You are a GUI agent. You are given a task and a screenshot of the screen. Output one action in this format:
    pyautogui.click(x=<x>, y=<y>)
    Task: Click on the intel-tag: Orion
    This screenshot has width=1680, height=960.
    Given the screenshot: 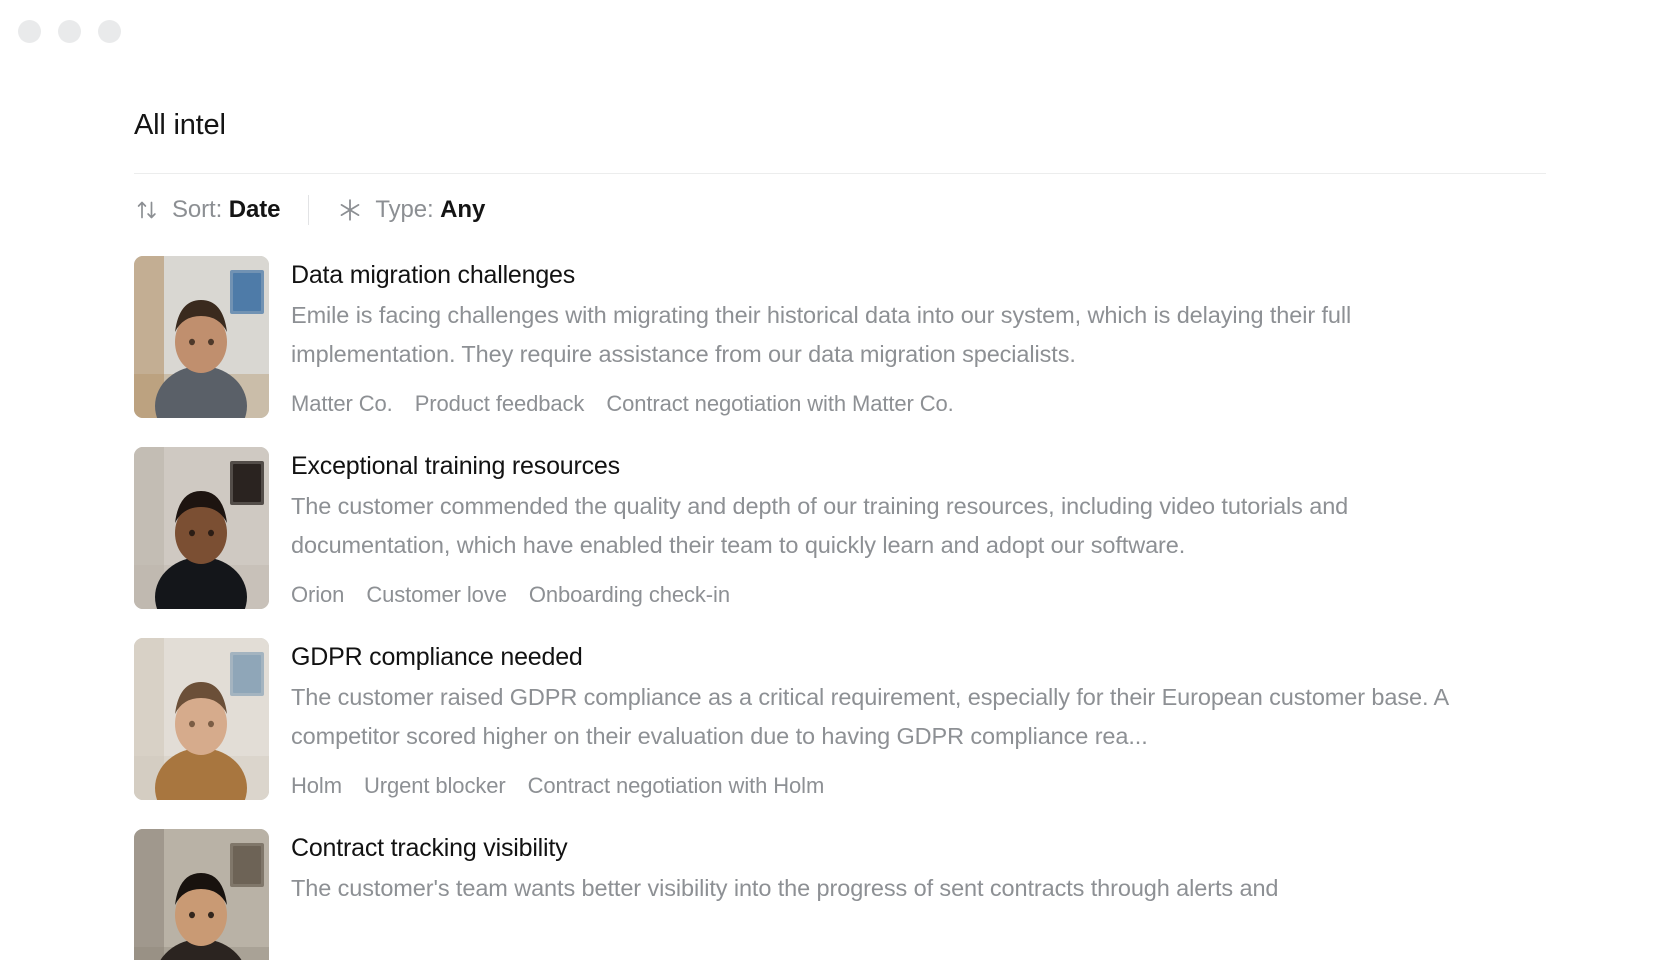 What is the action you would take?
    pyautogui.click(x=317, y=595)
    